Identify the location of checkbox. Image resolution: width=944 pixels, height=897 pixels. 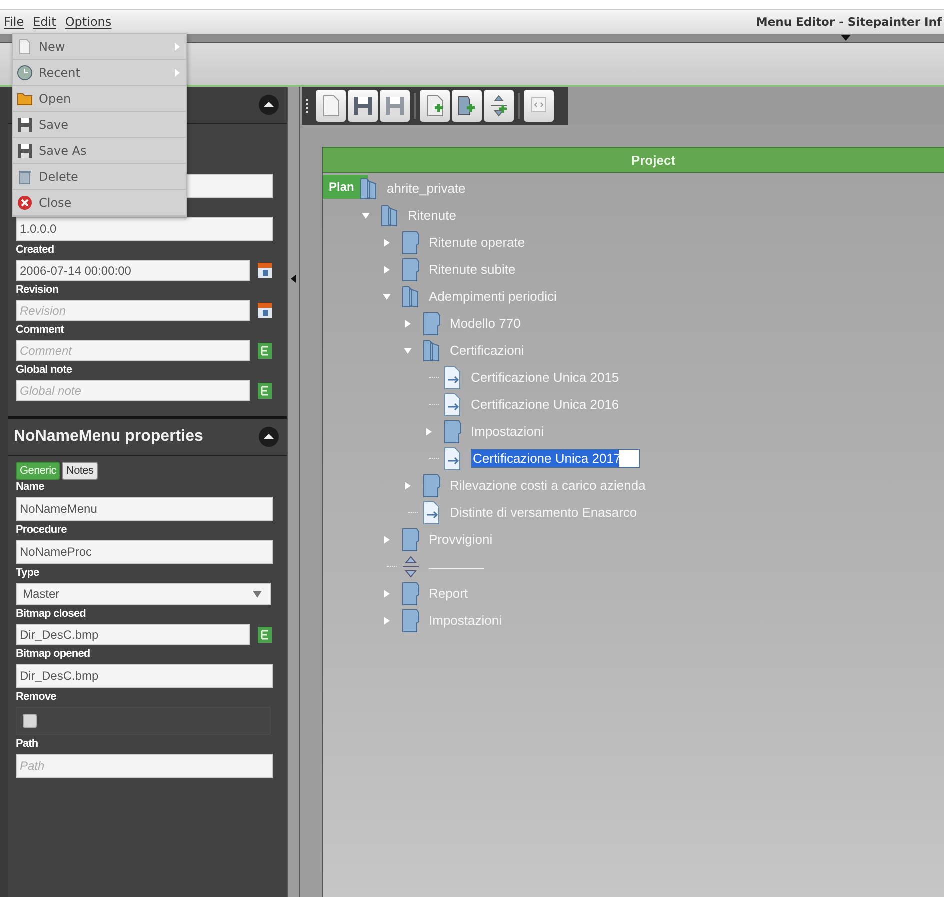
(30, 721).